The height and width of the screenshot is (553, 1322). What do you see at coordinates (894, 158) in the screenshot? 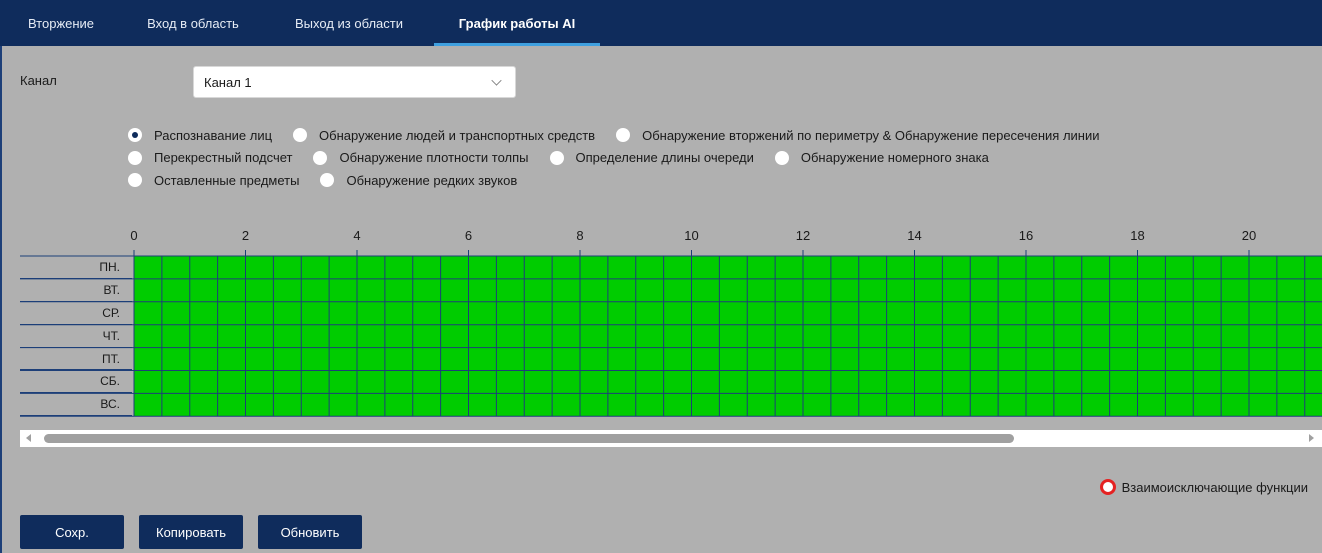
I see `option-label: Обнаружение номерного знака` at bounding box center [894, 158].